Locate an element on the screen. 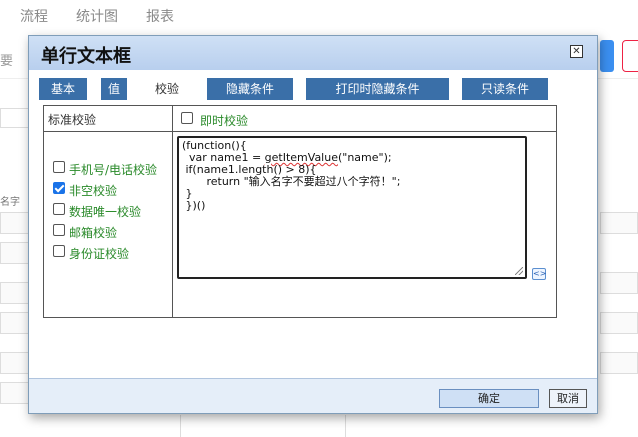  not-empty-validation-checkbox is located at coordinates (59, 188).